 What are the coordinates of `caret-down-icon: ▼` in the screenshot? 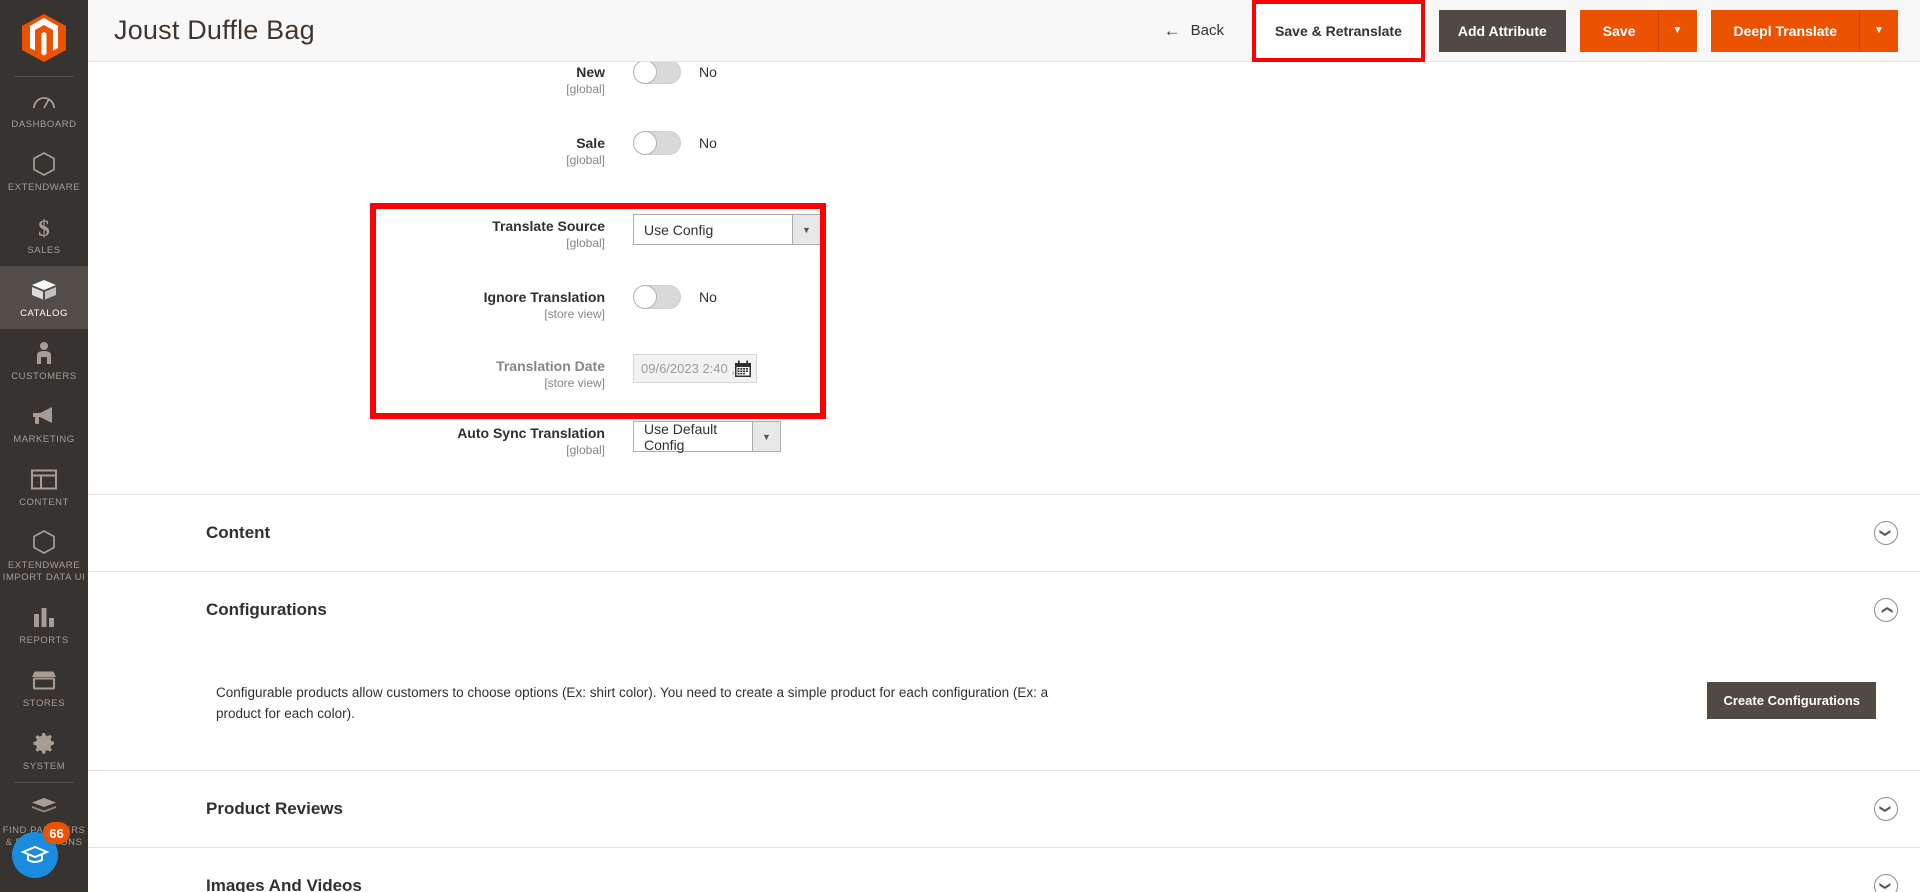 It's located at (1677, 30).